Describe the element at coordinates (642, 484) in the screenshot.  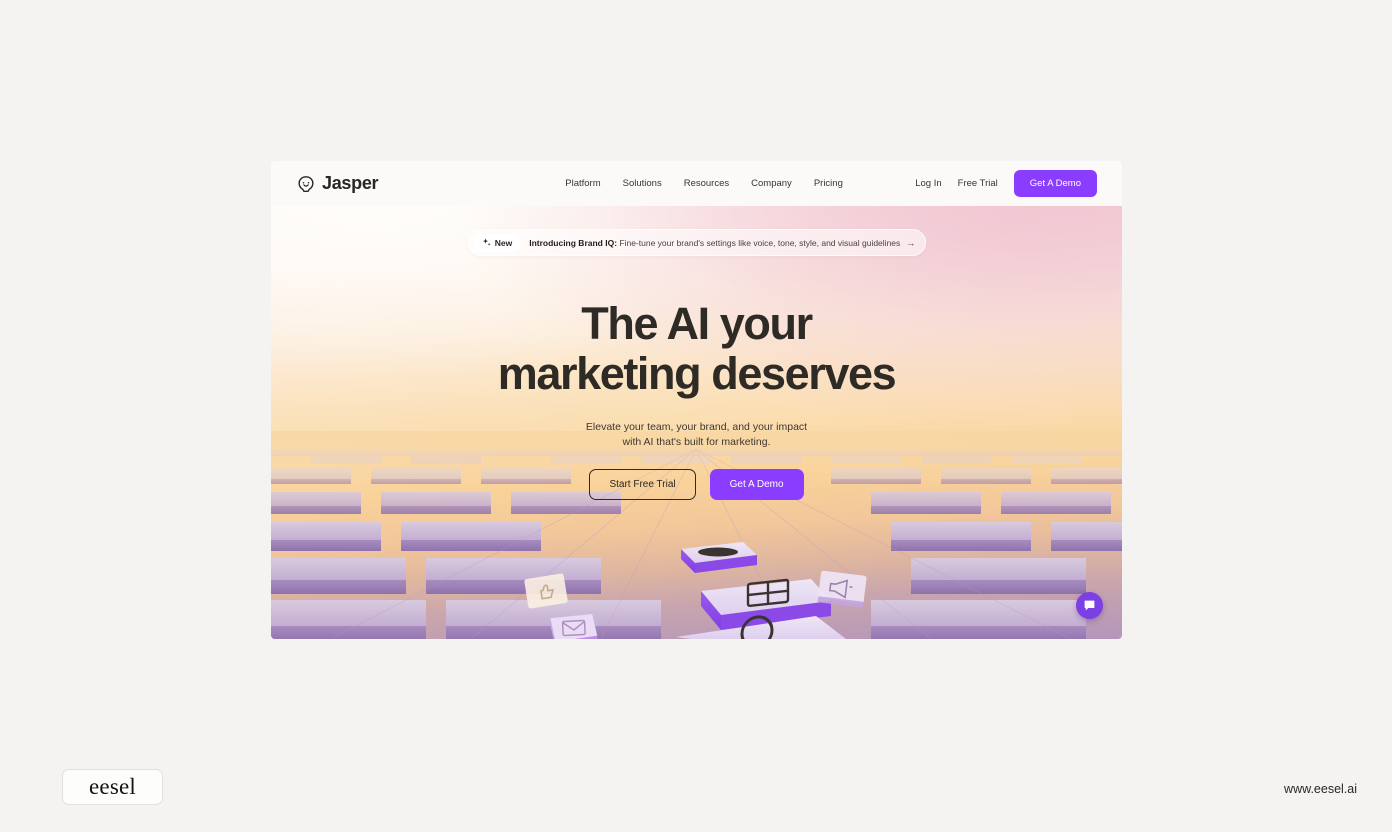
I see `start-free-trial-button: Start Free Trial` at that location.